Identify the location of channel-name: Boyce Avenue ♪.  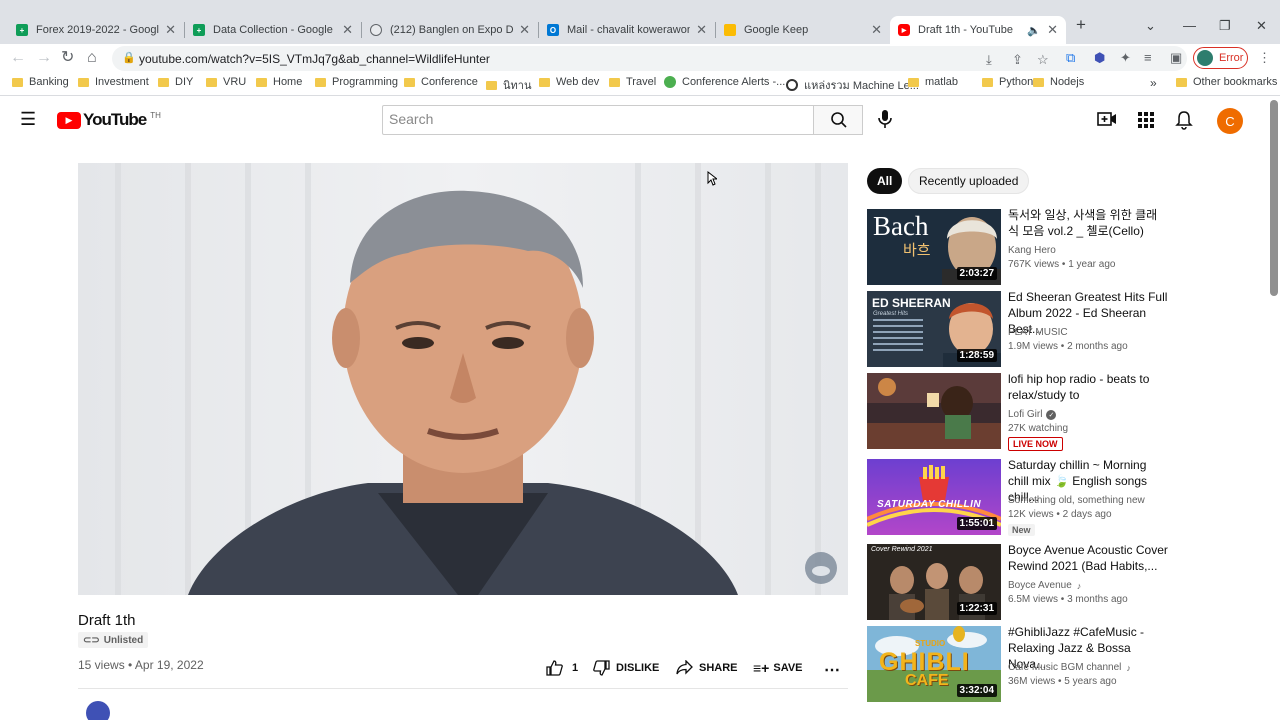
(1044, 585).